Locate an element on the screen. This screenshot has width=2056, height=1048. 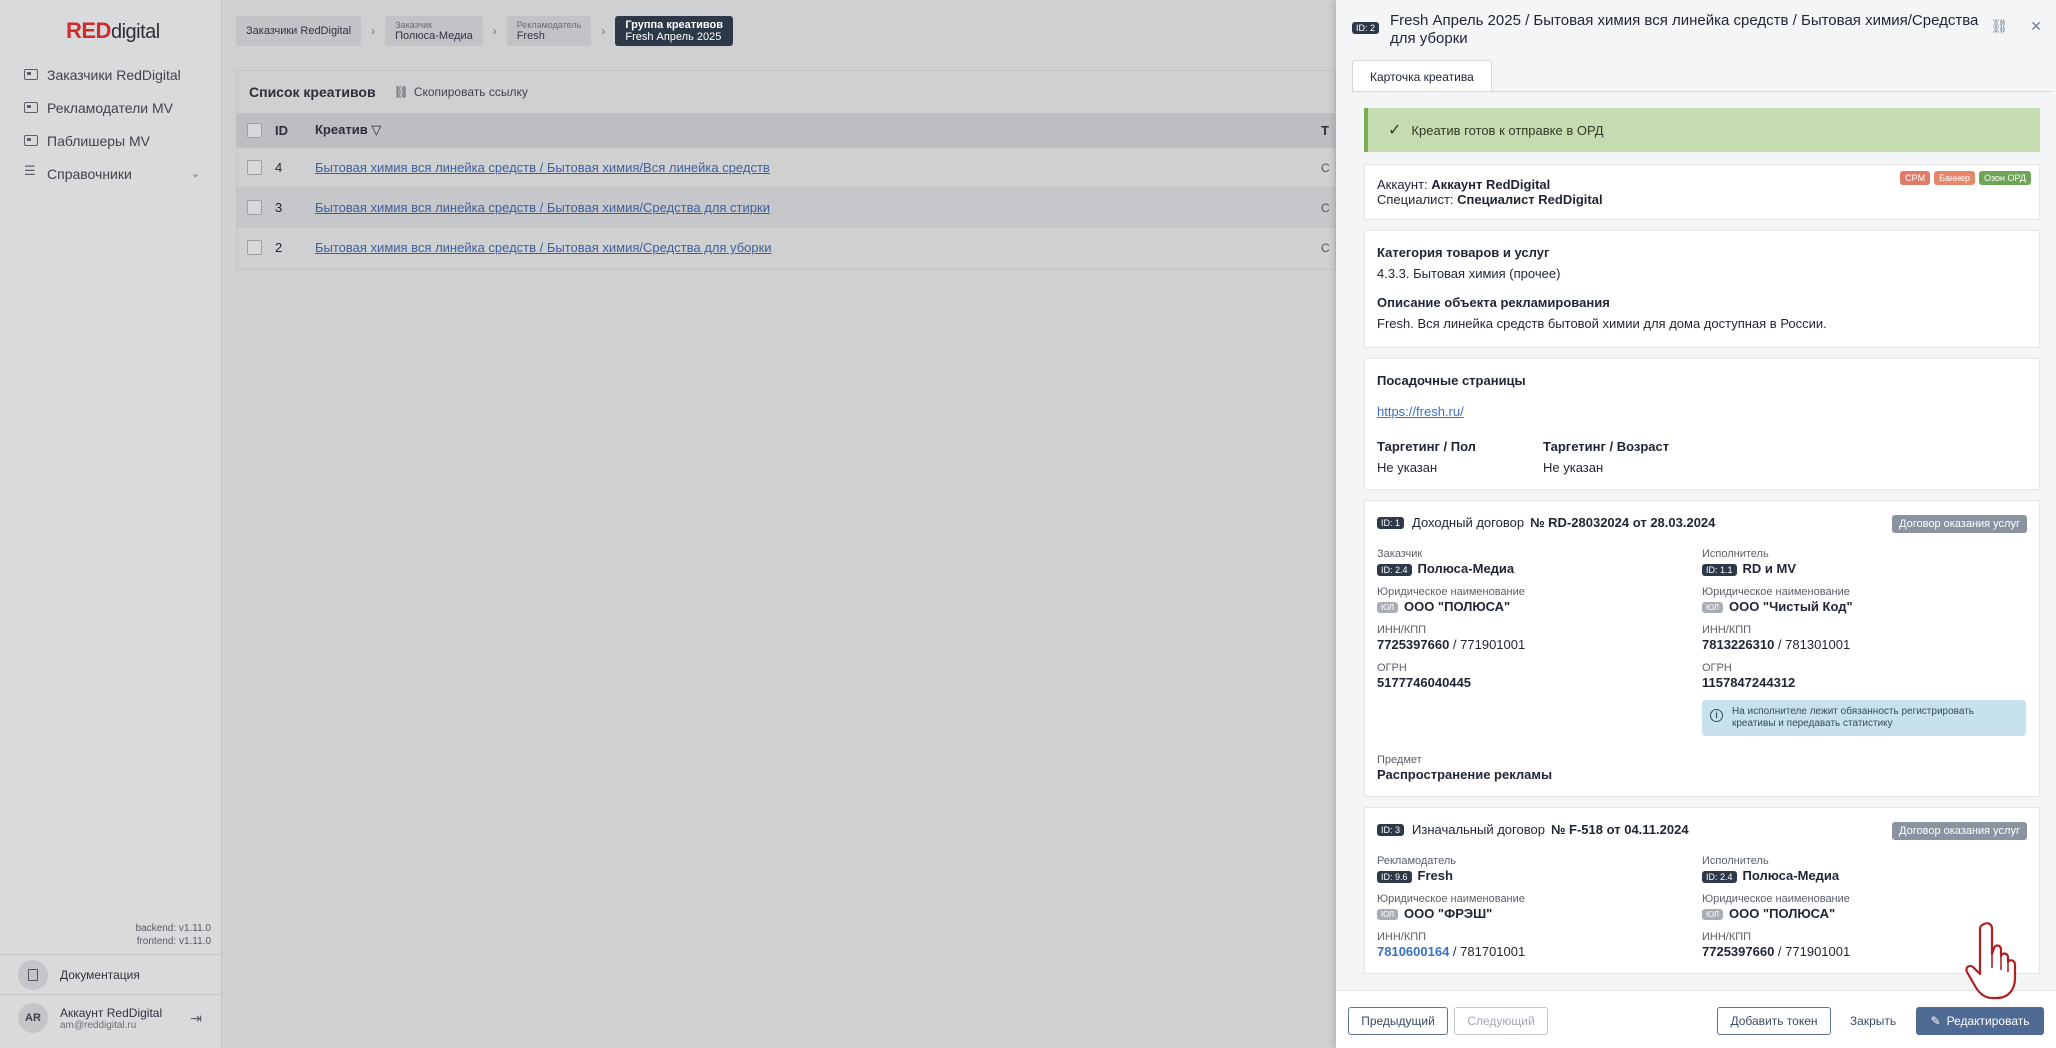
logout-icon: ⇥ is located at coordinates (196, 1018).